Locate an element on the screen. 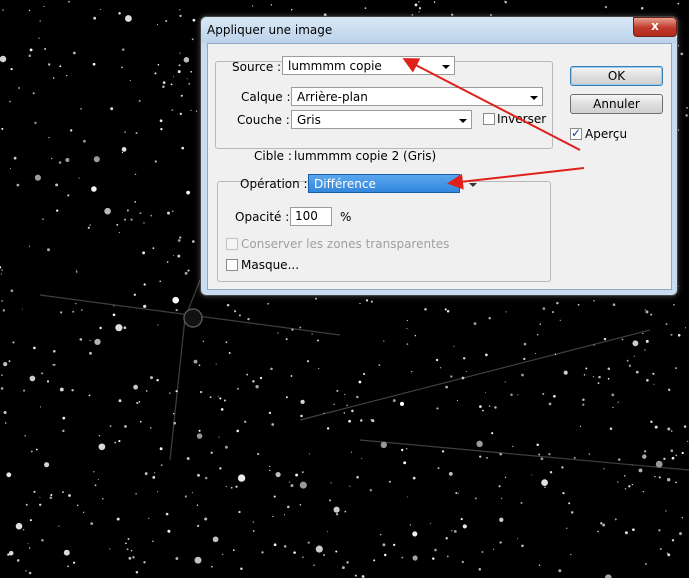 Image resolution: width=689 pixels, height=578 pixels. close-button: x is located at coordinates (655, 27).